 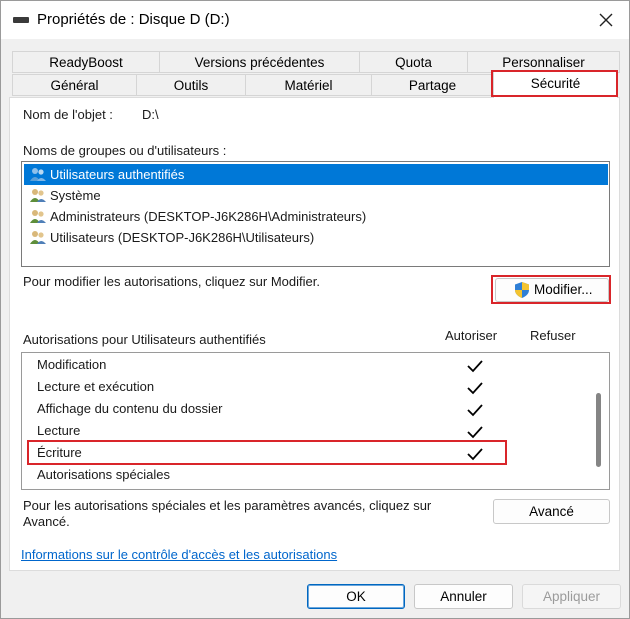 I want to click on scrollbar-thumb, so click(x=598, y=430).